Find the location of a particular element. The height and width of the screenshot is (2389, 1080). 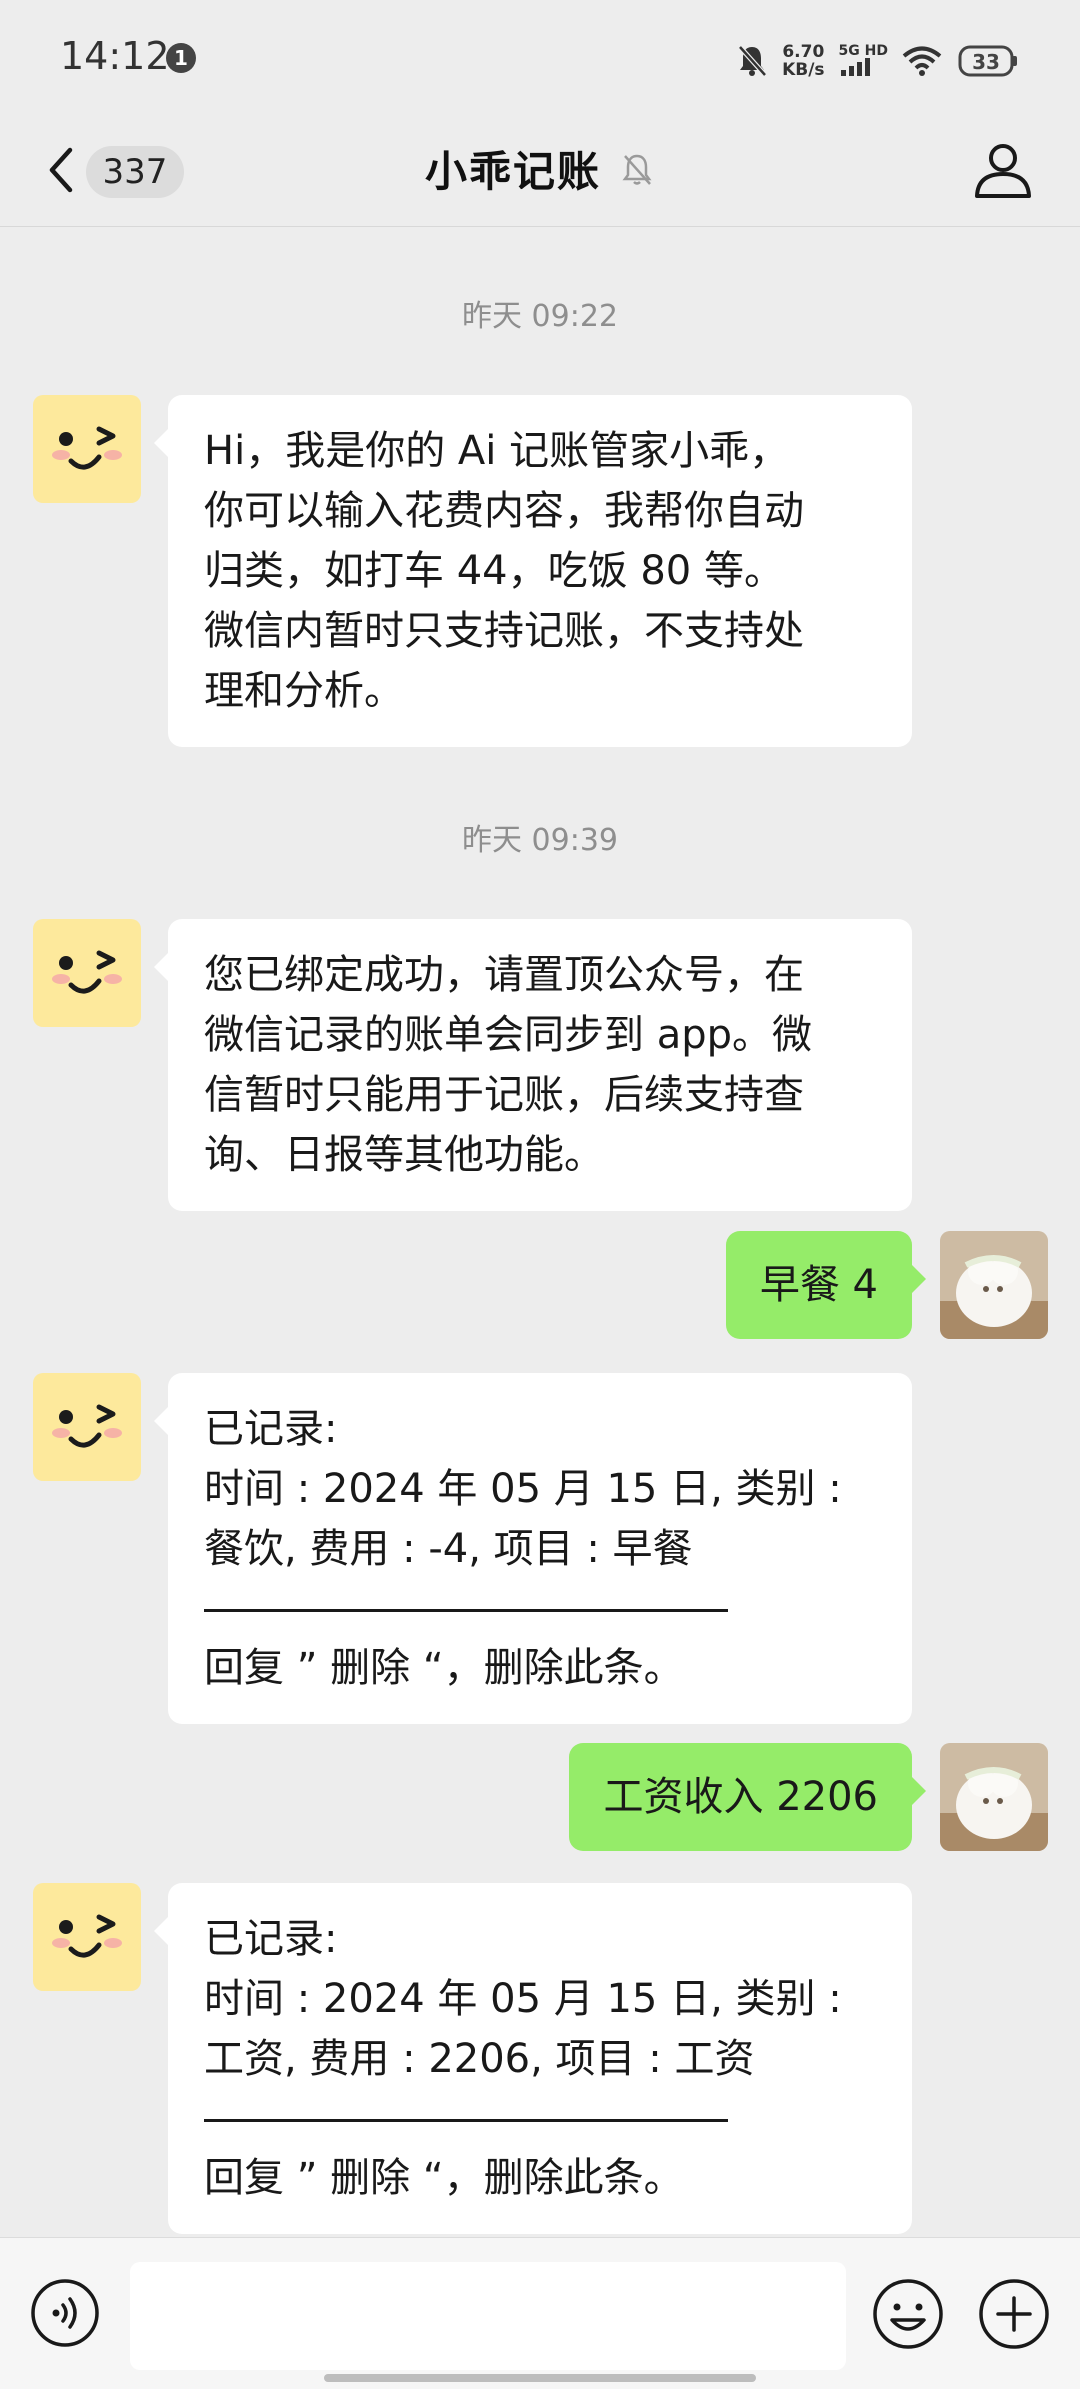

message-line: 询、日报等其他功能。 is located at coordinates (404, 1155).